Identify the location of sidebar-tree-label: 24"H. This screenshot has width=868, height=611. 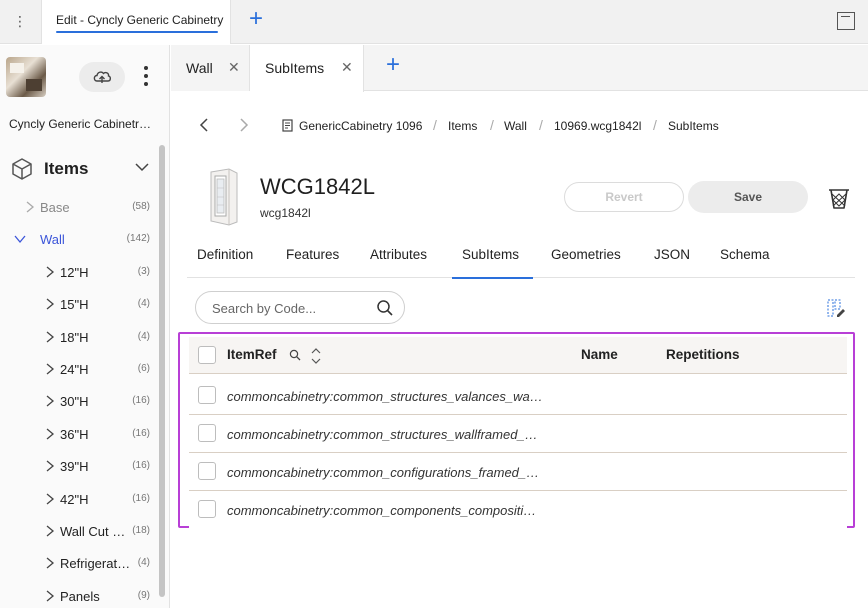
(74, 369).